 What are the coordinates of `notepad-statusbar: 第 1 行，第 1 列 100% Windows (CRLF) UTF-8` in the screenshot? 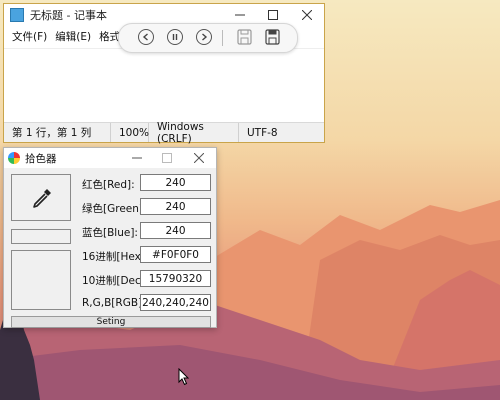 It's located at (164, 133).